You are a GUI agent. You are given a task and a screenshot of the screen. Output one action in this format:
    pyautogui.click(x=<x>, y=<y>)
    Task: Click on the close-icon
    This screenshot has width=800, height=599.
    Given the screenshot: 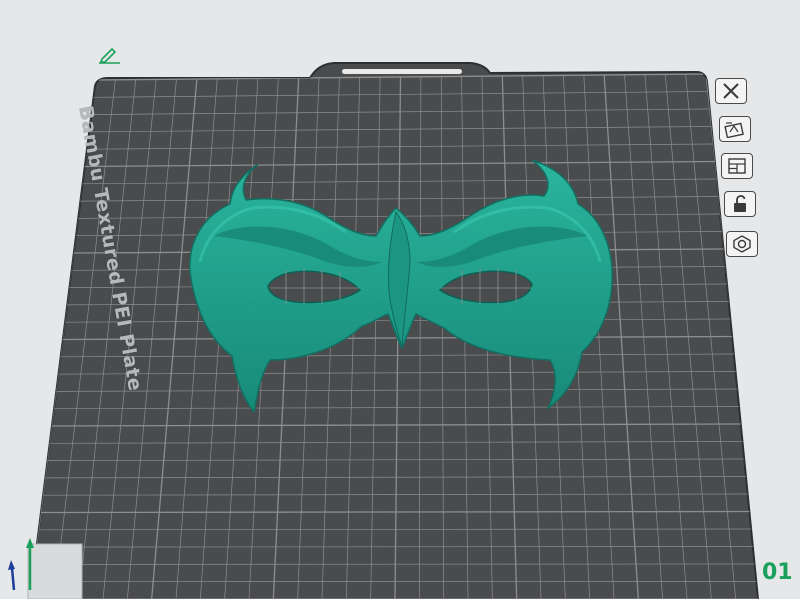 What is the action you would take?
    pyautogui.click(x=731, y=91)
    